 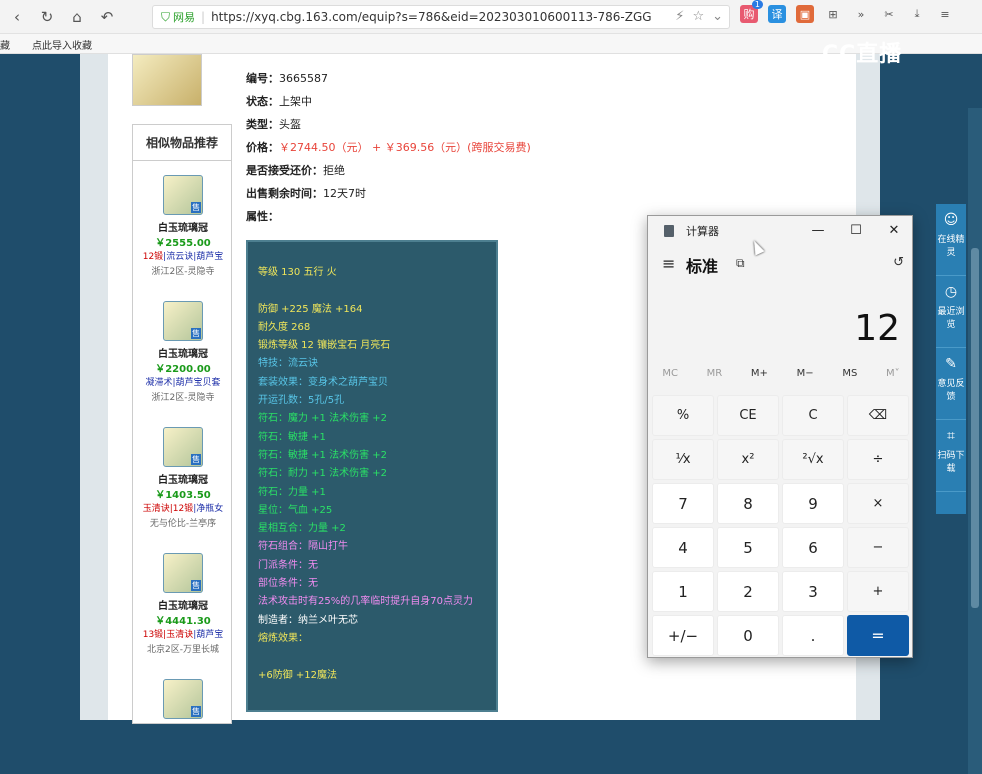 I want to click on clear-entry-button: CE, so click(x=748, y=415).